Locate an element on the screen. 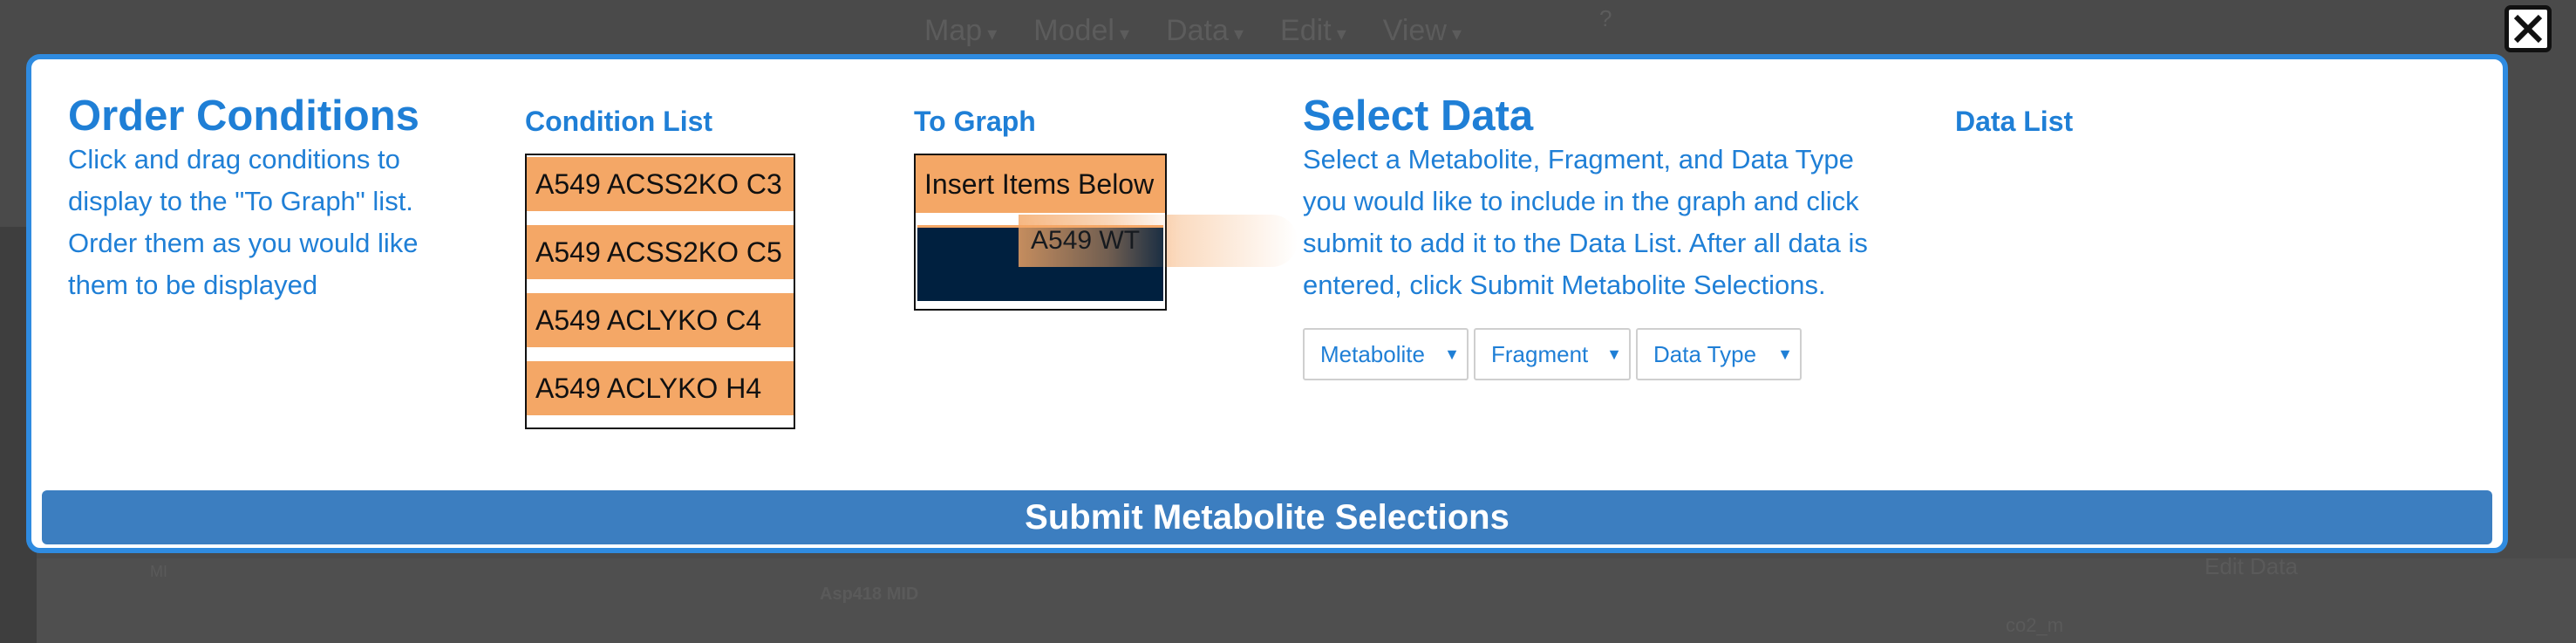 The height and width of the screenshot is (643, 2576). fragment-select: Fragment ▼ is located at coordinates (1553, 354).